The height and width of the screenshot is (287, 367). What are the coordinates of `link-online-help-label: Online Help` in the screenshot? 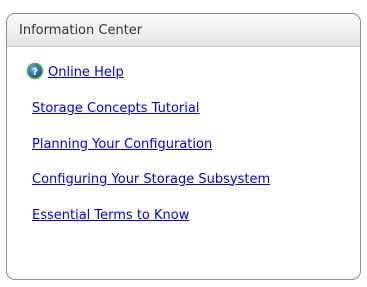 It's located at (86, 72).